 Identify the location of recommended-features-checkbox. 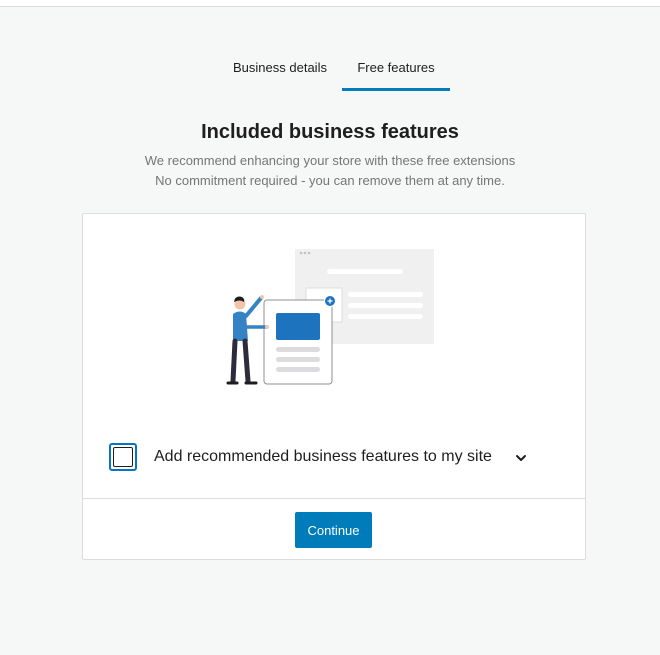
(123, 457).